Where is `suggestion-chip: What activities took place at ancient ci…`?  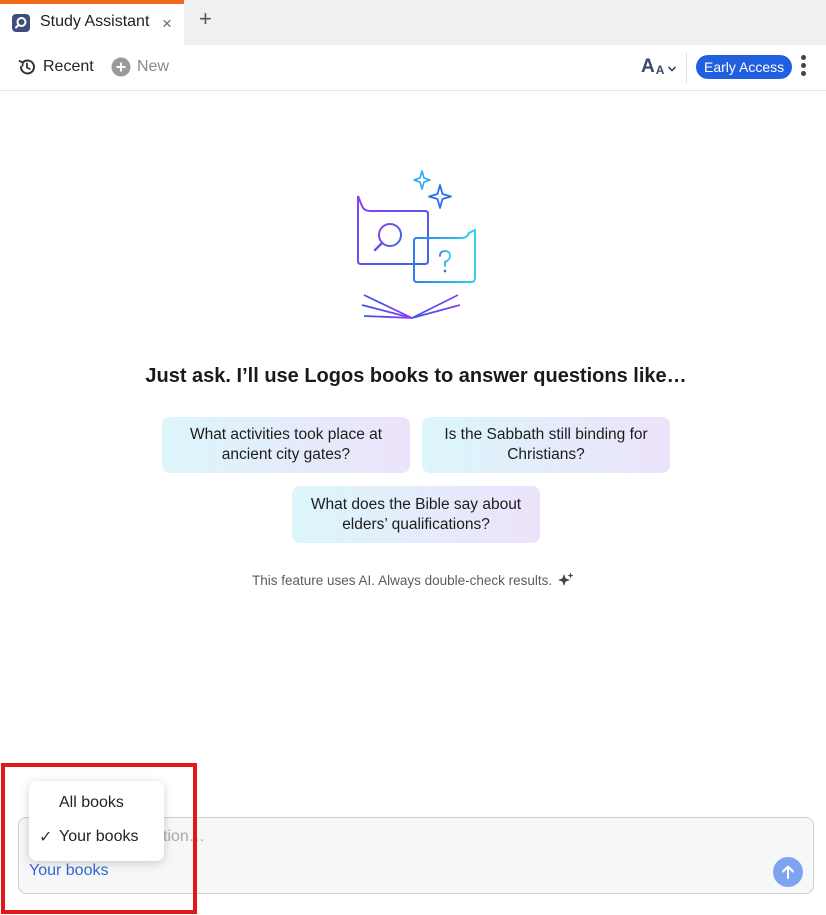
suggestion-chip: What activities took place at ancient ci… is located at coordinates (286, 445).